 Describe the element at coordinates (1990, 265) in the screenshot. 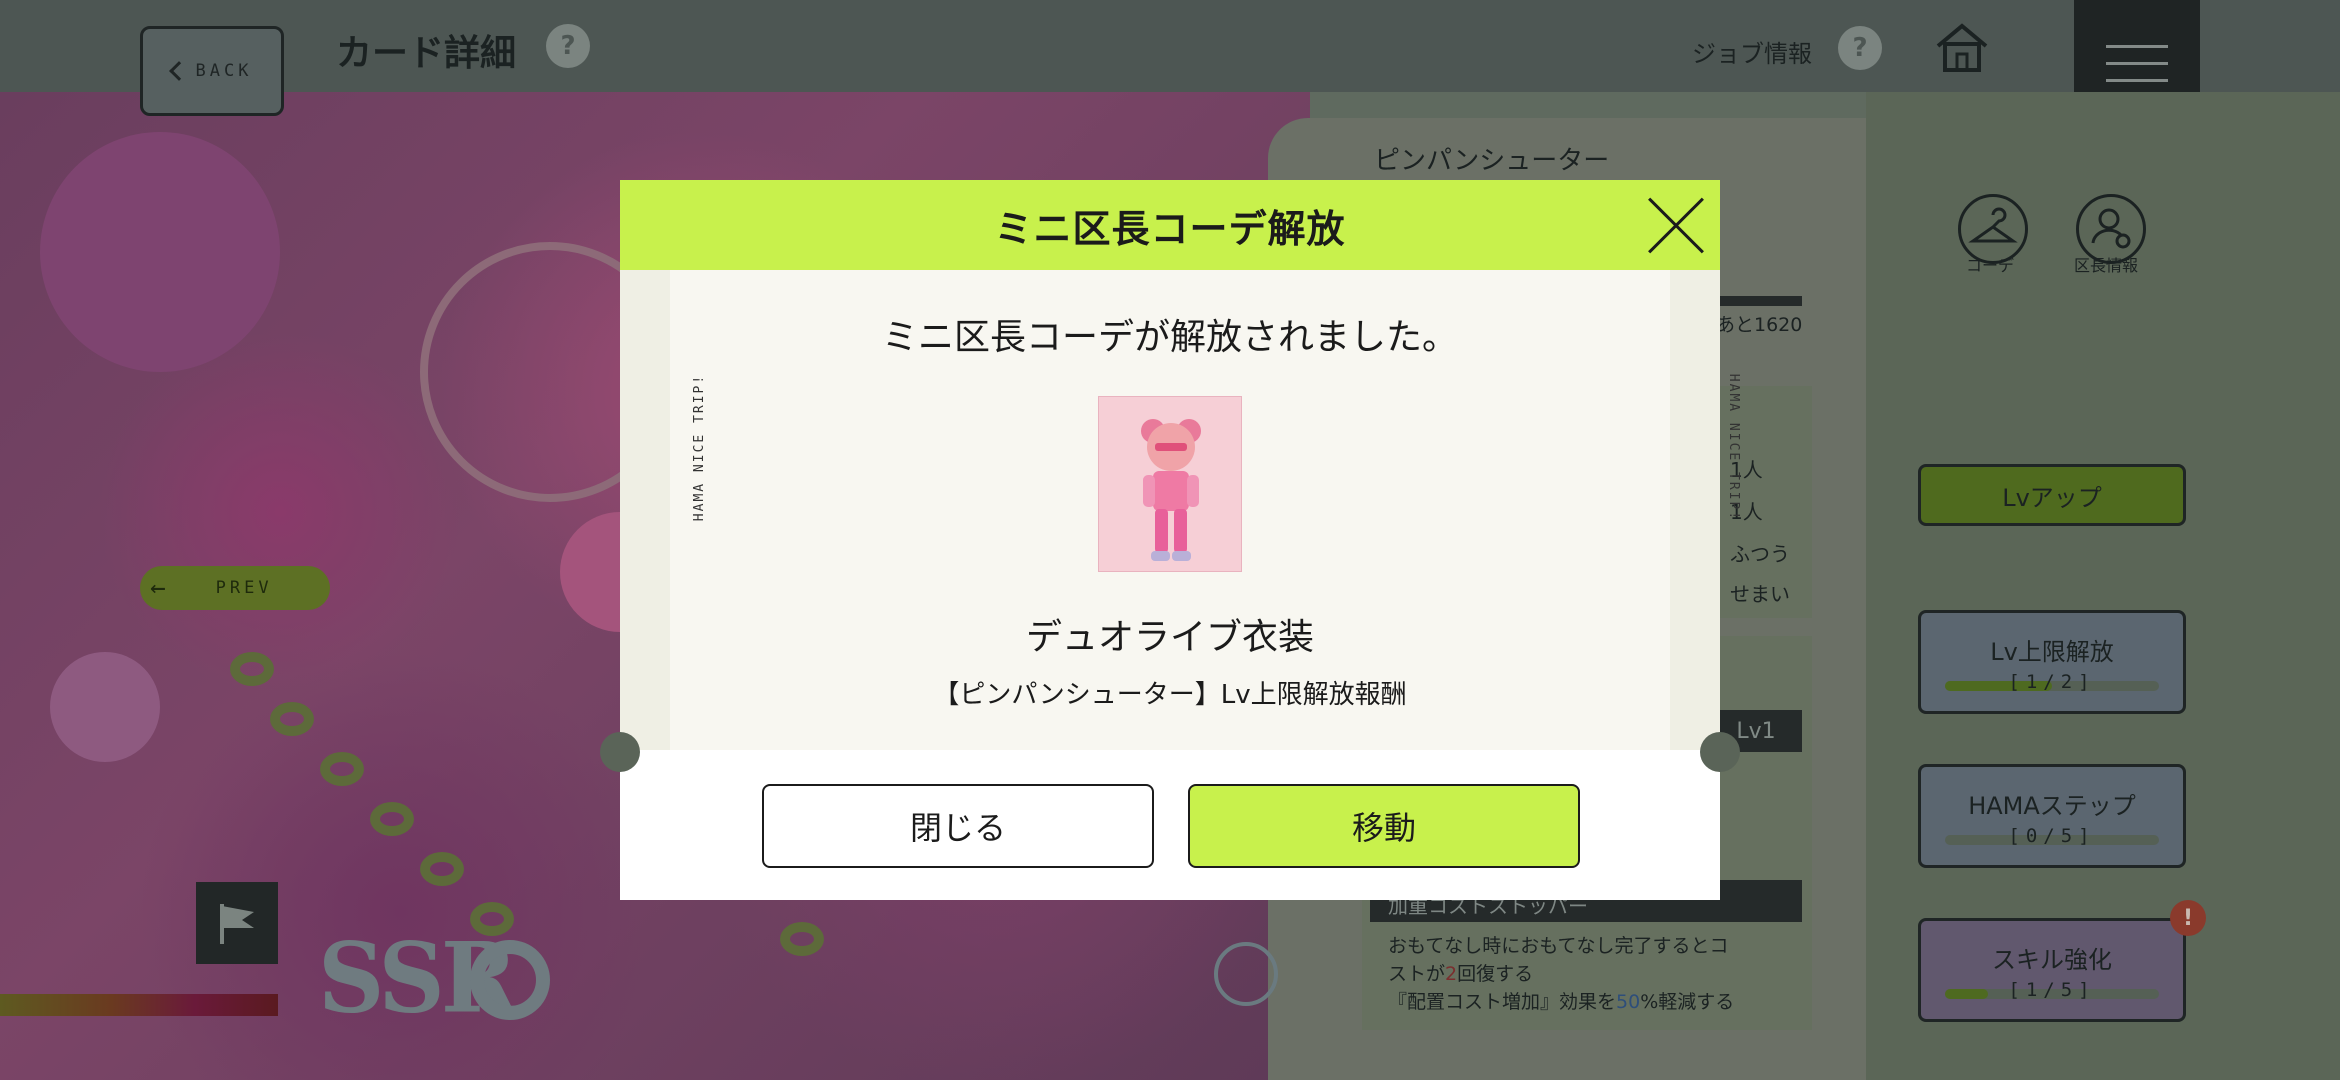

I see `coord-label: コーデ` at that location.